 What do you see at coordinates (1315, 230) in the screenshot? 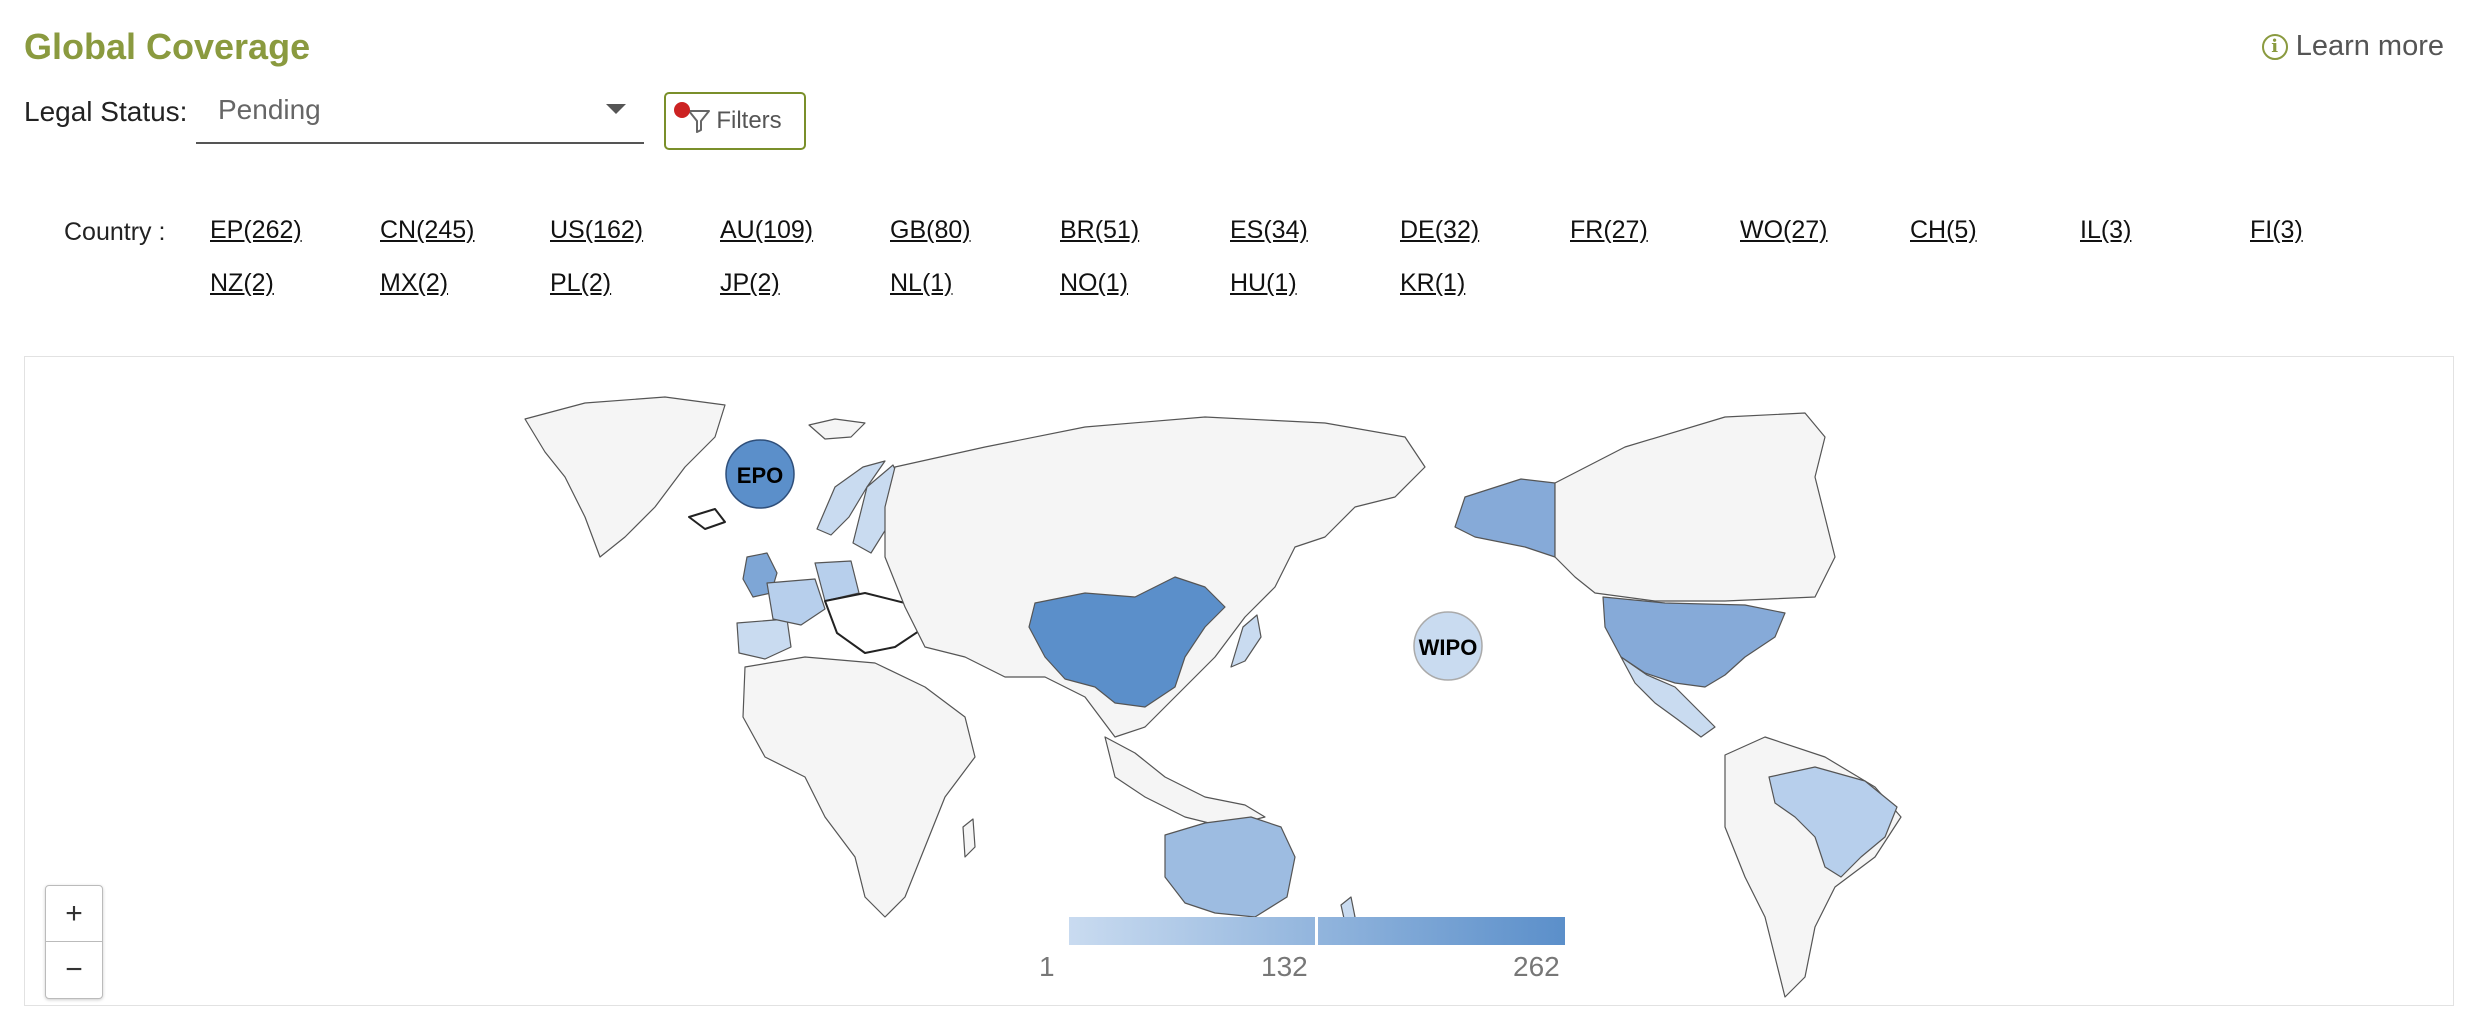
I see `country-link: ES(34)` at bounding box center [1315, 230].